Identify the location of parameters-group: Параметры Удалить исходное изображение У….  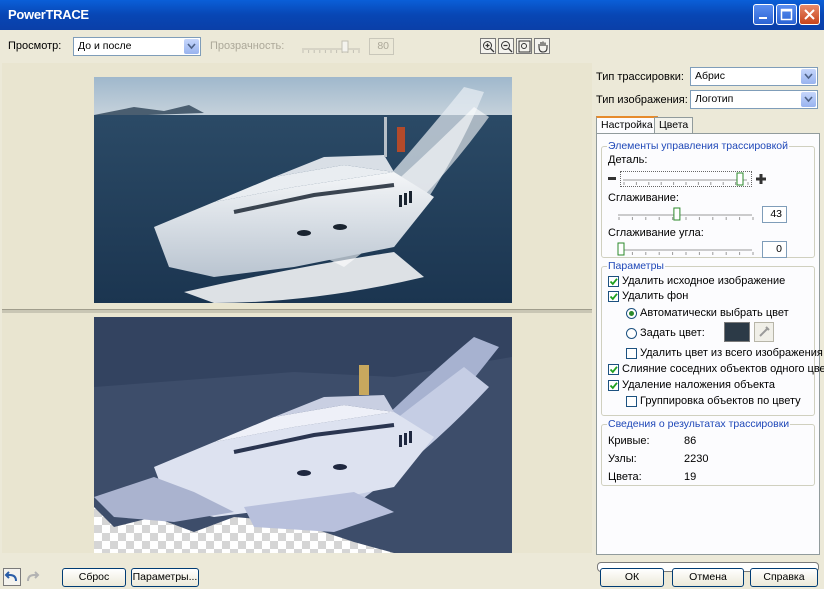
(712, 338).